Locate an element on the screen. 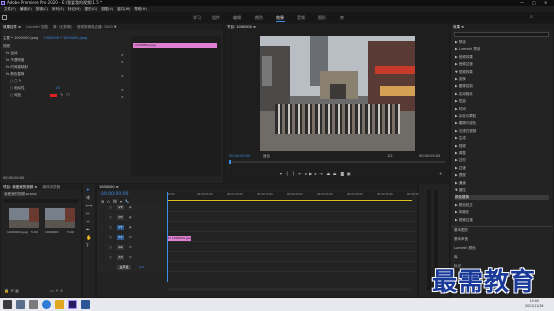 Image resolution: width=554 pixels, height=311 pixels. tab-media-browser: 媒体浏览器 is located at coordinates (51, 187).